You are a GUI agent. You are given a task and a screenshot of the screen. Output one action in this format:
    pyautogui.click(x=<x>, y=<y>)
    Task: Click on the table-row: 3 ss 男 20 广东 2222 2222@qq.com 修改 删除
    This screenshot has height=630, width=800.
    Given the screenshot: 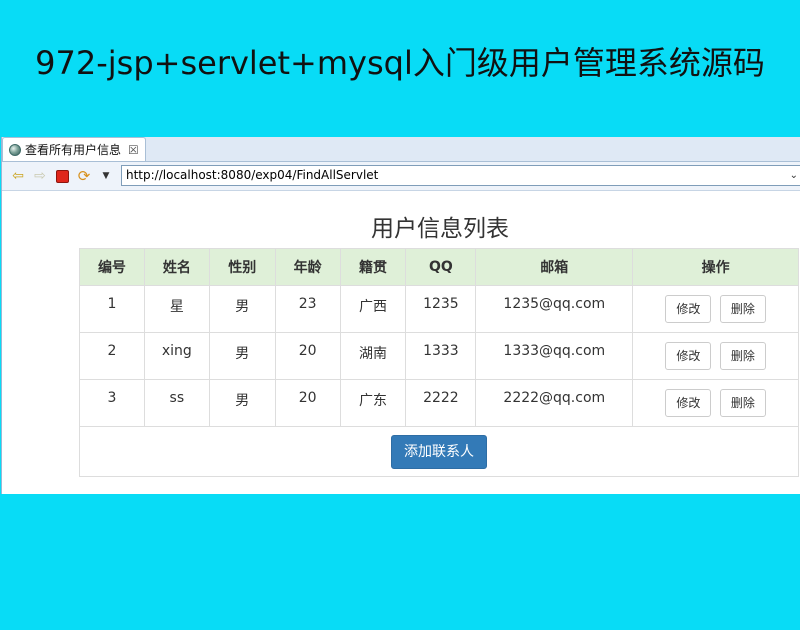 What is the action you would take?
    pyautogui.click(x=439, y=403)
    